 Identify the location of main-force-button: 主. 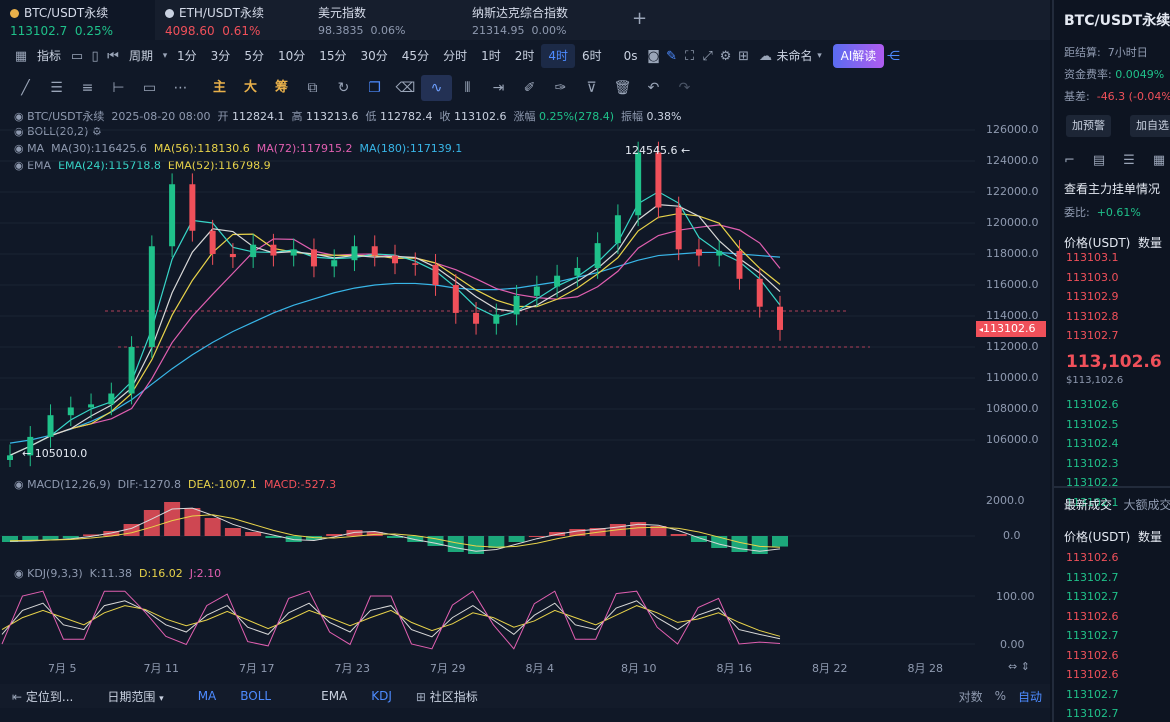
(219, 88).